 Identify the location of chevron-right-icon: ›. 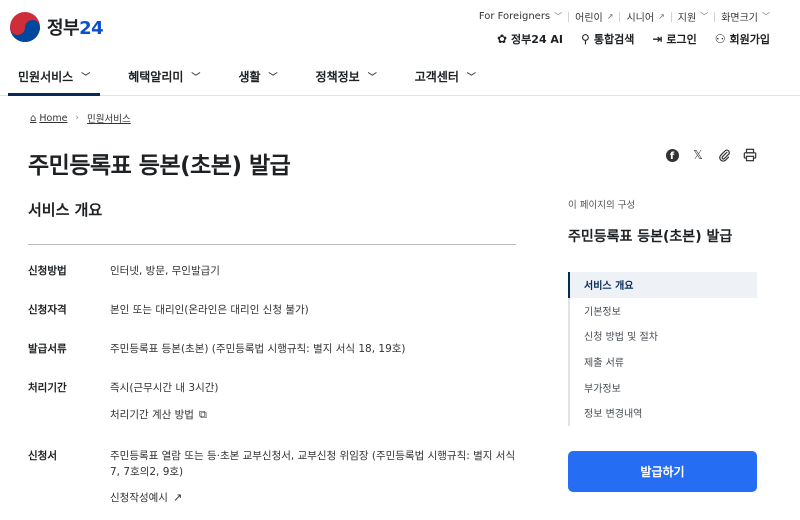
(77, 118).